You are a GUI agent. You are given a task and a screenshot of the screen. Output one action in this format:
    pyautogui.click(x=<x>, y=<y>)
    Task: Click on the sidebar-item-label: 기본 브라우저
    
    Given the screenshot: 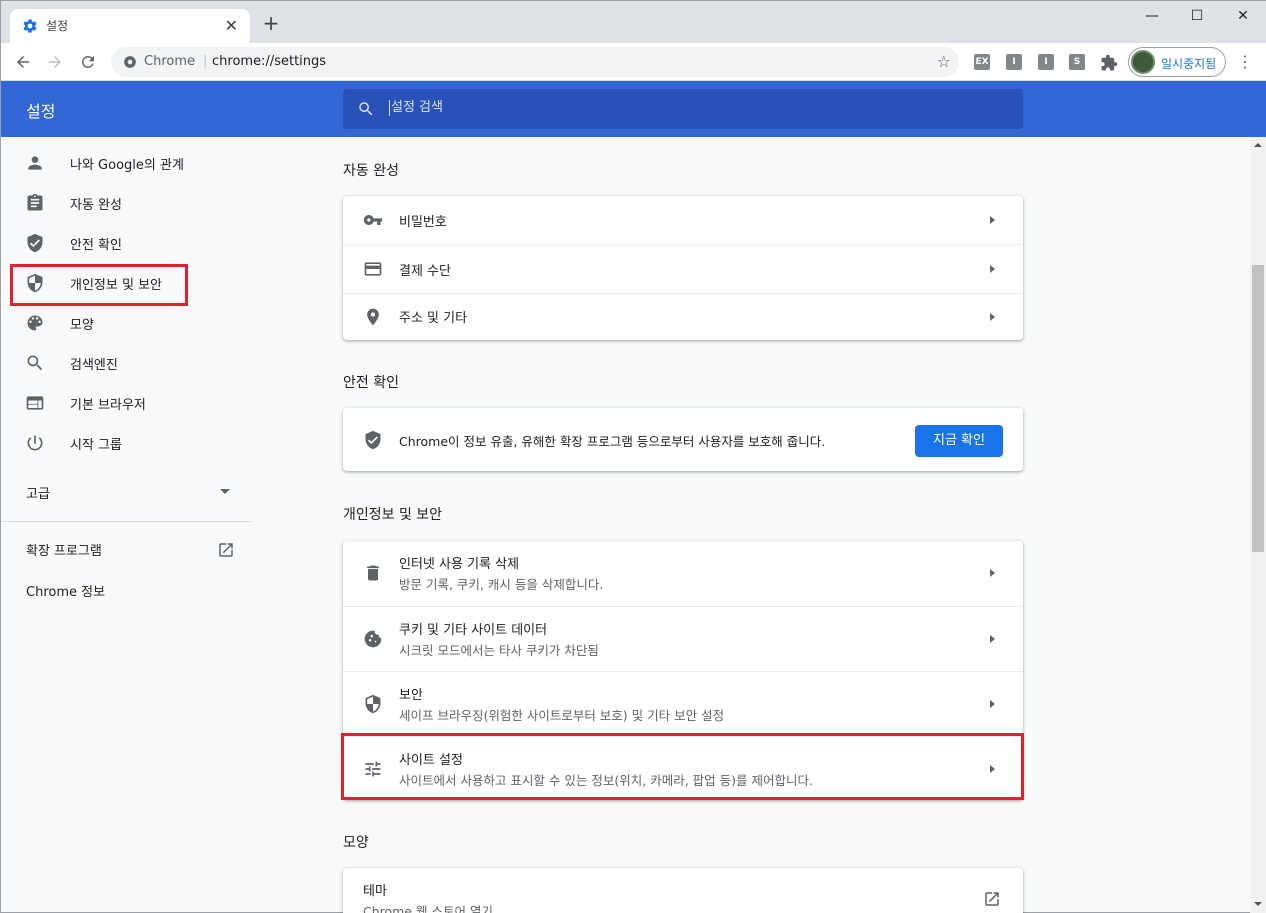 What is the action you would take?
    pyautogui.click(x=108, y=405)
    